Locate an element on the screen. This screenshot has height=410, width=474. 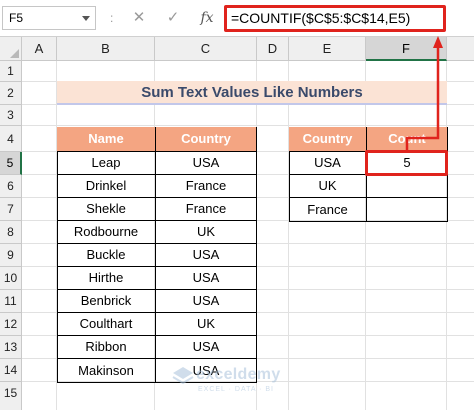
formula-bar: F5 : ✕ ✓ fx =COUNTIF($C$5:$C$14,E5) is located at coordinates (237, 18).